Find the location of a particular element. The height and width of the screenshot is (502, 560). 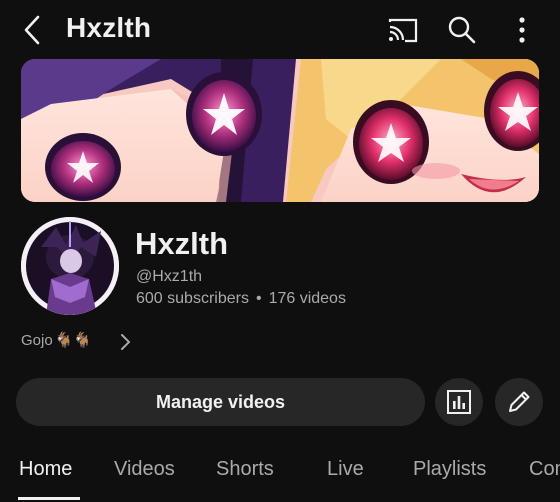

channel-stats: 600 subscribers • 176 videos is located at coordinates (241, 299).